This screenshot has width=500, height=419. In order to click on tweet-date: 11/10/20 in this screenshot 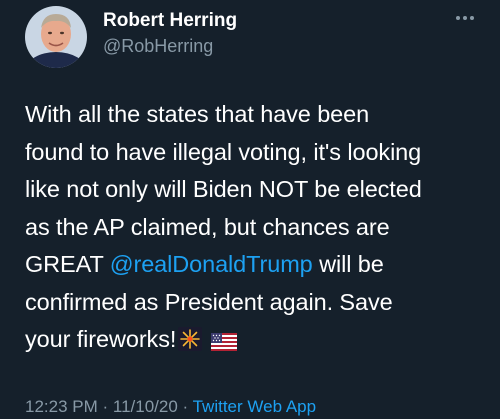, I will do `click(145, 406)`.